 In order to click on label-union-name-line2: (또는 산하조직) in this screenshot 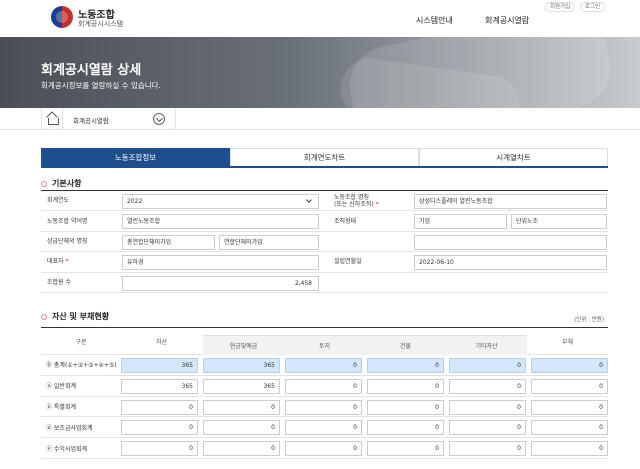, I will do `click(354, 204)`.